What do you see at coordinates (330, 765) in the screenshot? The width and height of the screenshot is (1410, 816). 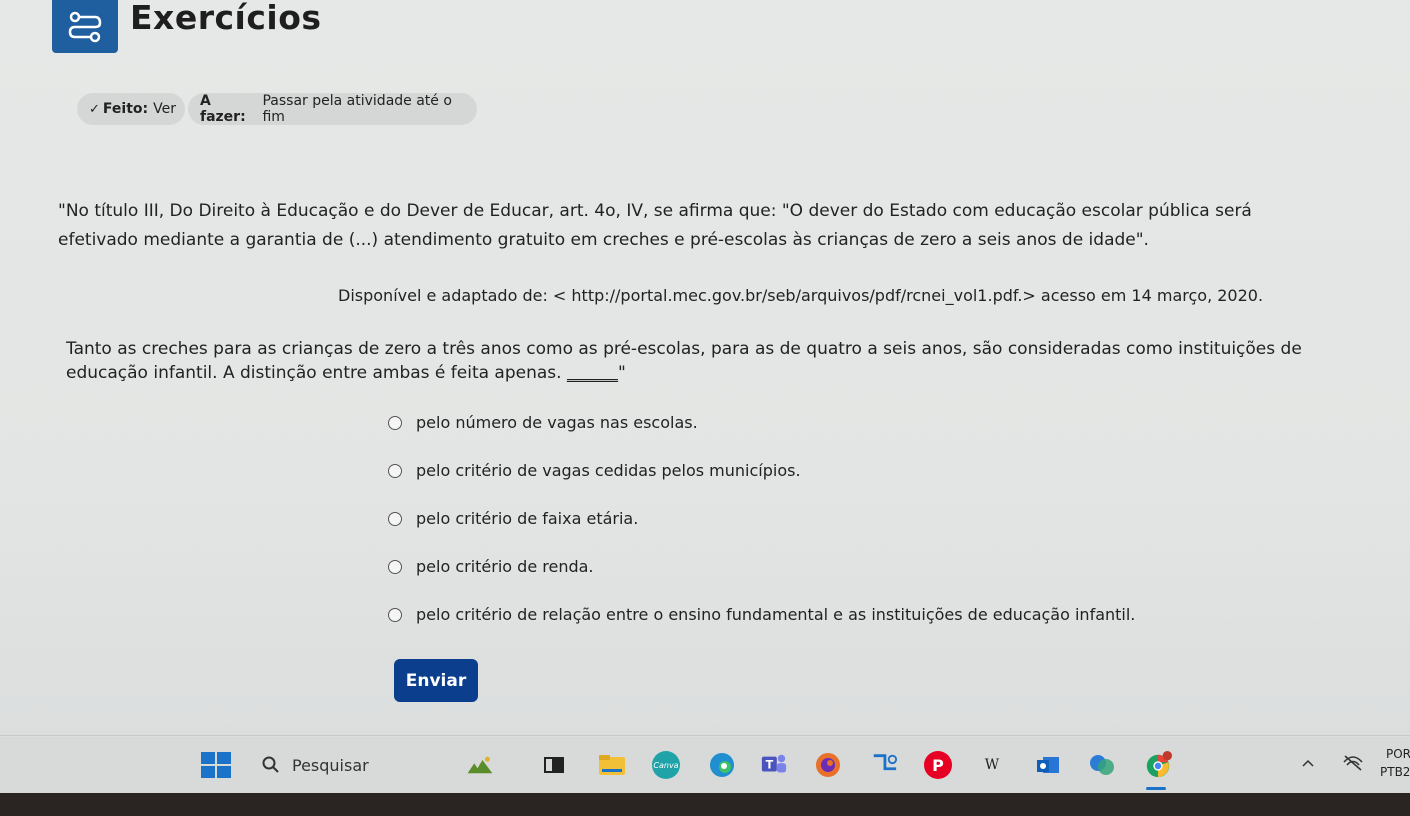 I see `search-label: Pesquisar` at bounding box center [330, 765].